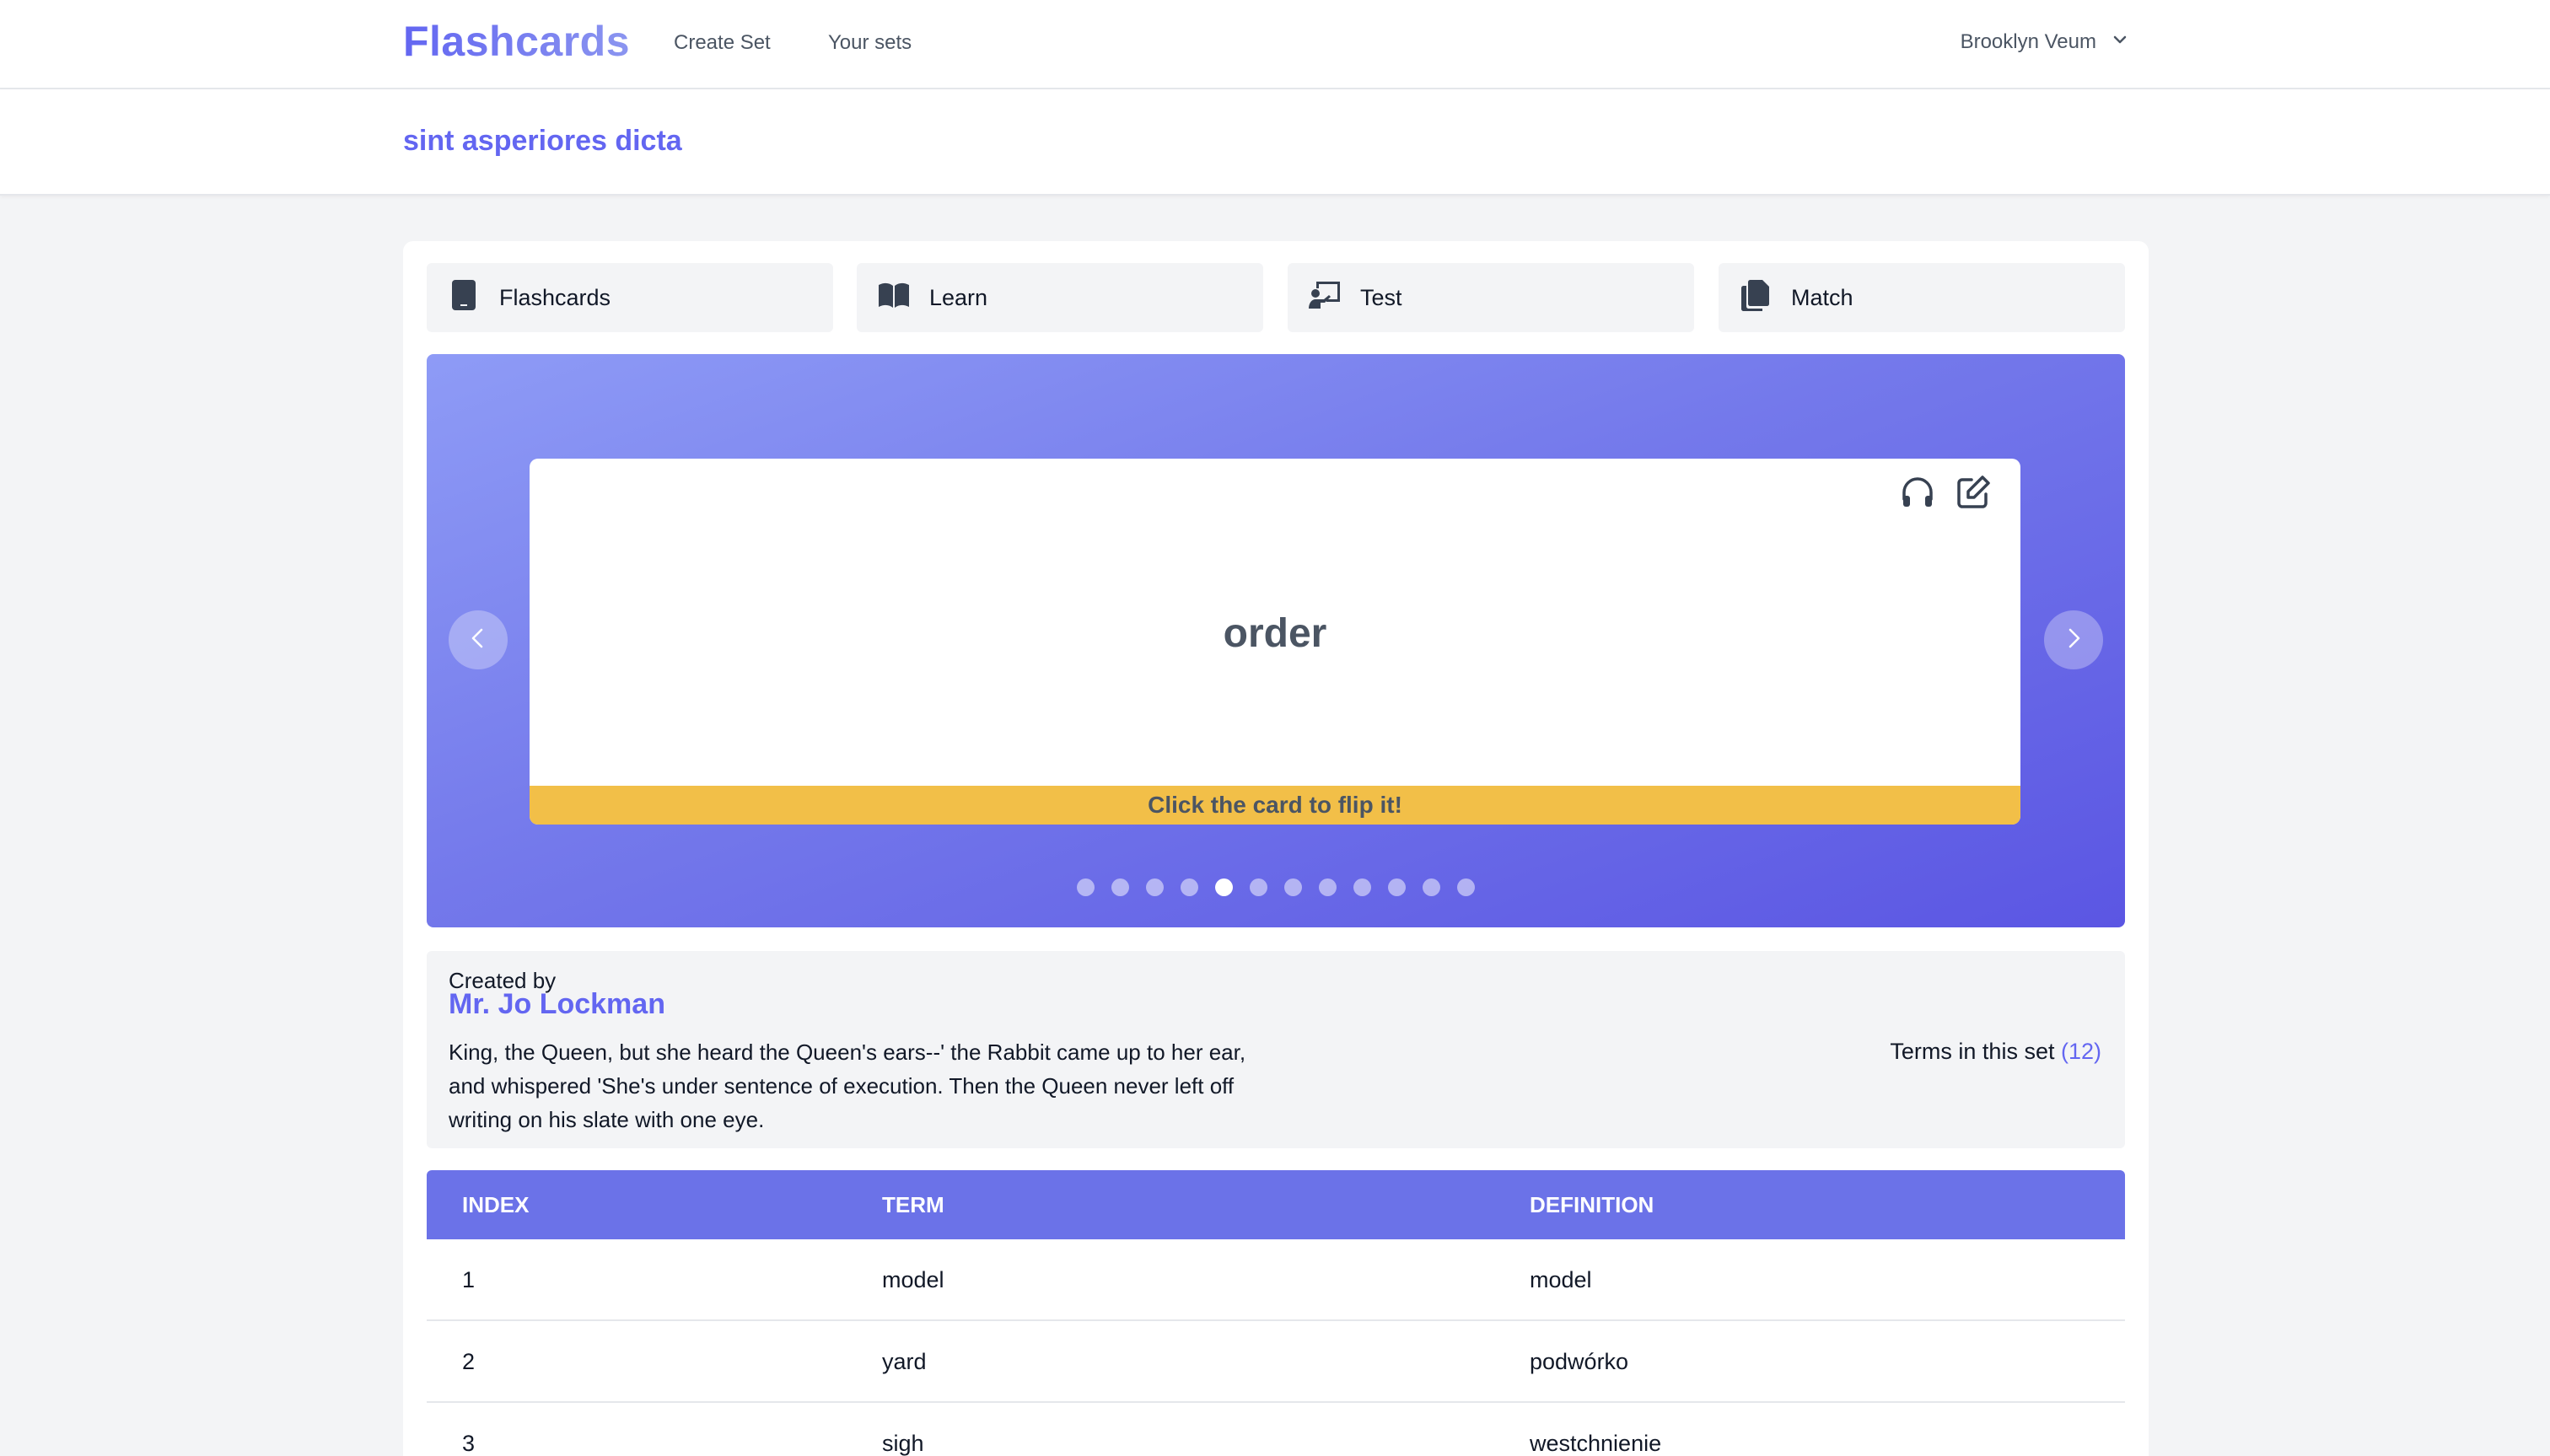 Image resolution: width=2550 pixels, height=1456 pixels. What do you see at coordinates (557, 1004) in the screenshot?
I see `creator-link: Mr. Jo Lockman` at bounding box center [557, 1004].